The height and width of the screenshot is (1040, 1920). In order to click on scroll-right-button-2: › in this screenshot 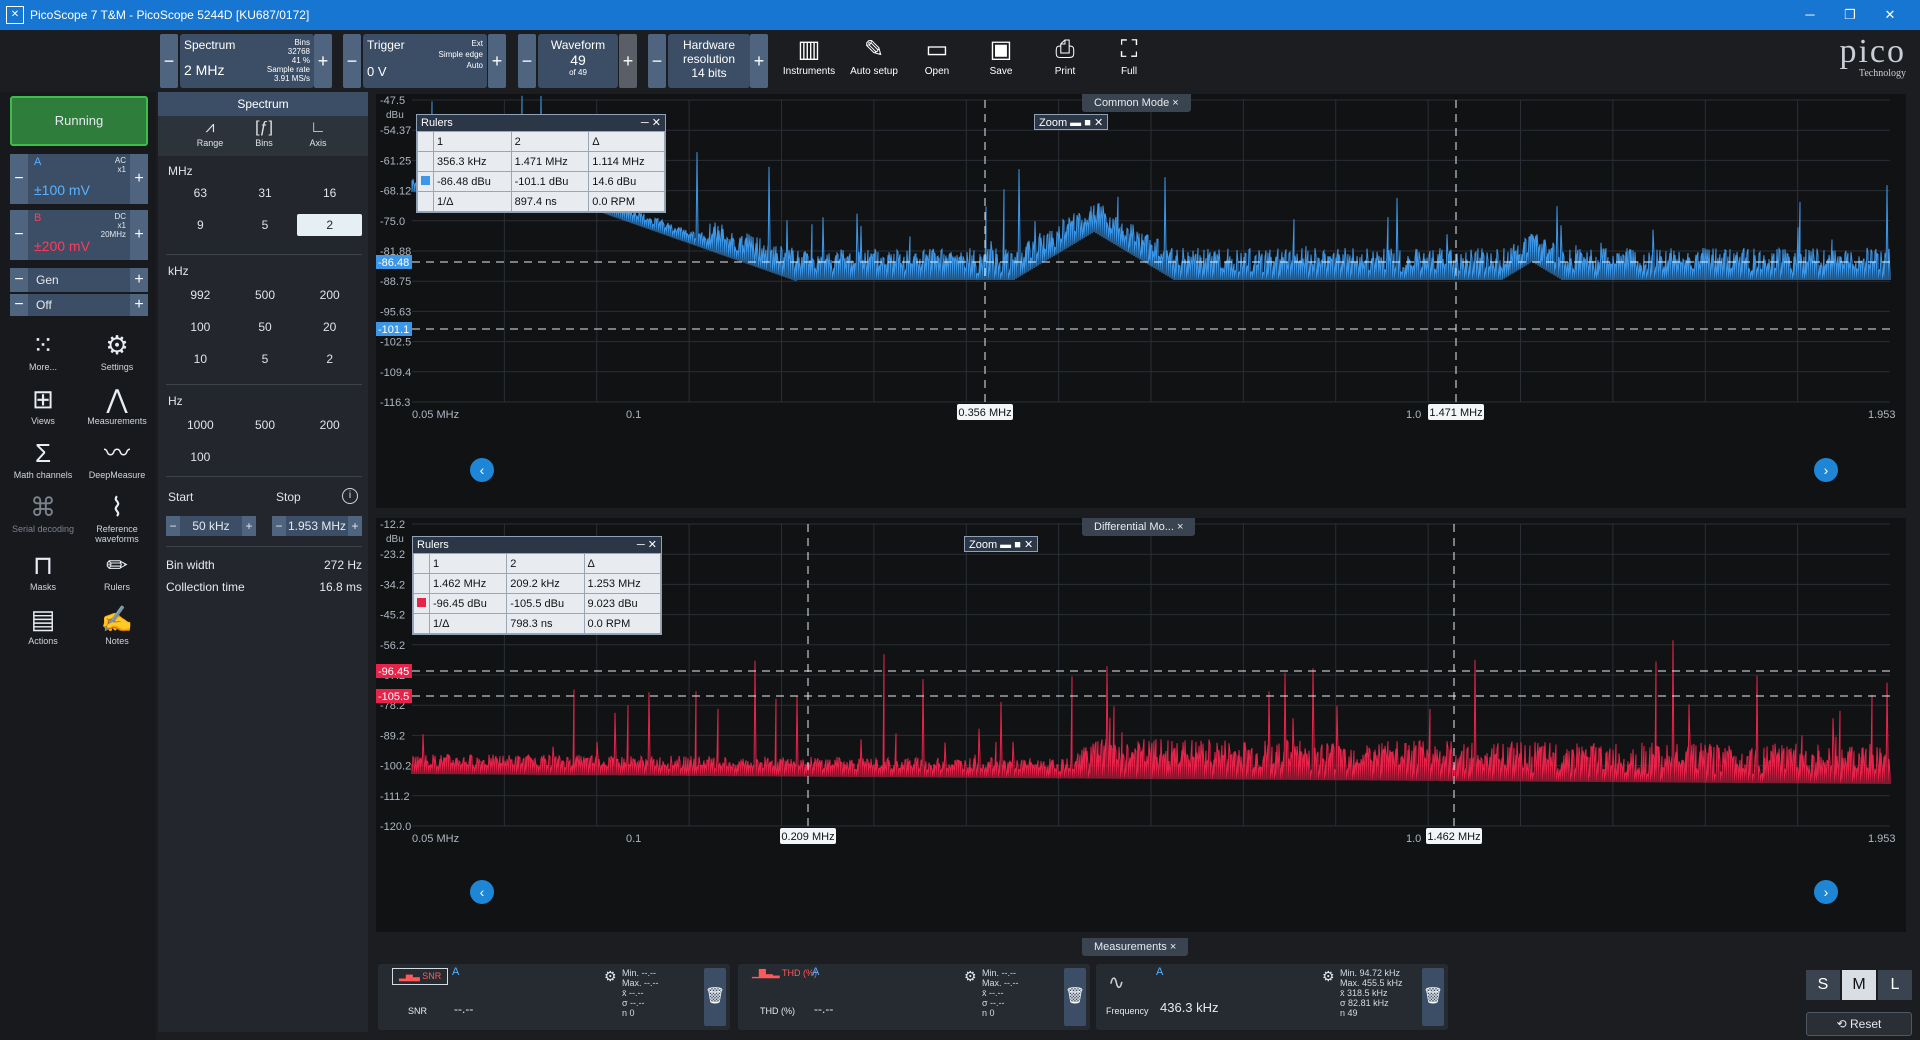, I will do `click(1826, 892)`.